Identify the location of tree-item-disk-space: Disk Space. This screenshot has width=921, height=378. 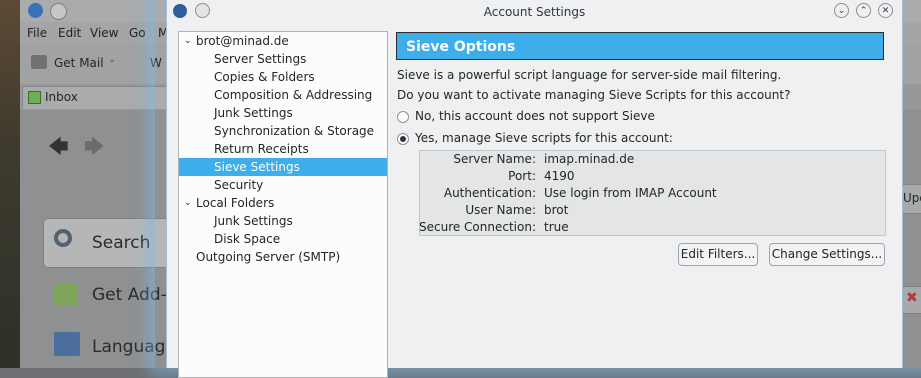
(283, 239).